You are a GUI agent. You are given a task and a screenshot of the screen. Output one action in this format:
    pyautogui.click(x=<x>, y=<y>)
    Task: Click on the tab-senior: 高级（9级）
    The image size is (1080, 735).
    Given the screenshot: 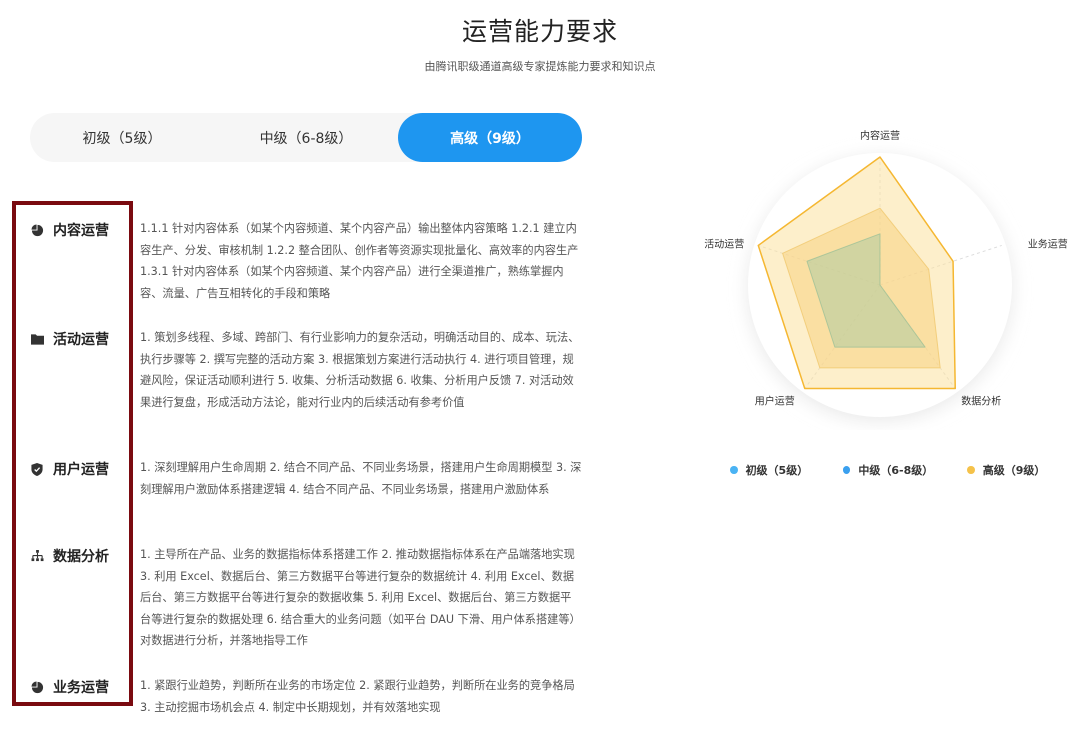 What is the action you would take?
    pyautogui.click(x=490, y=137)
    